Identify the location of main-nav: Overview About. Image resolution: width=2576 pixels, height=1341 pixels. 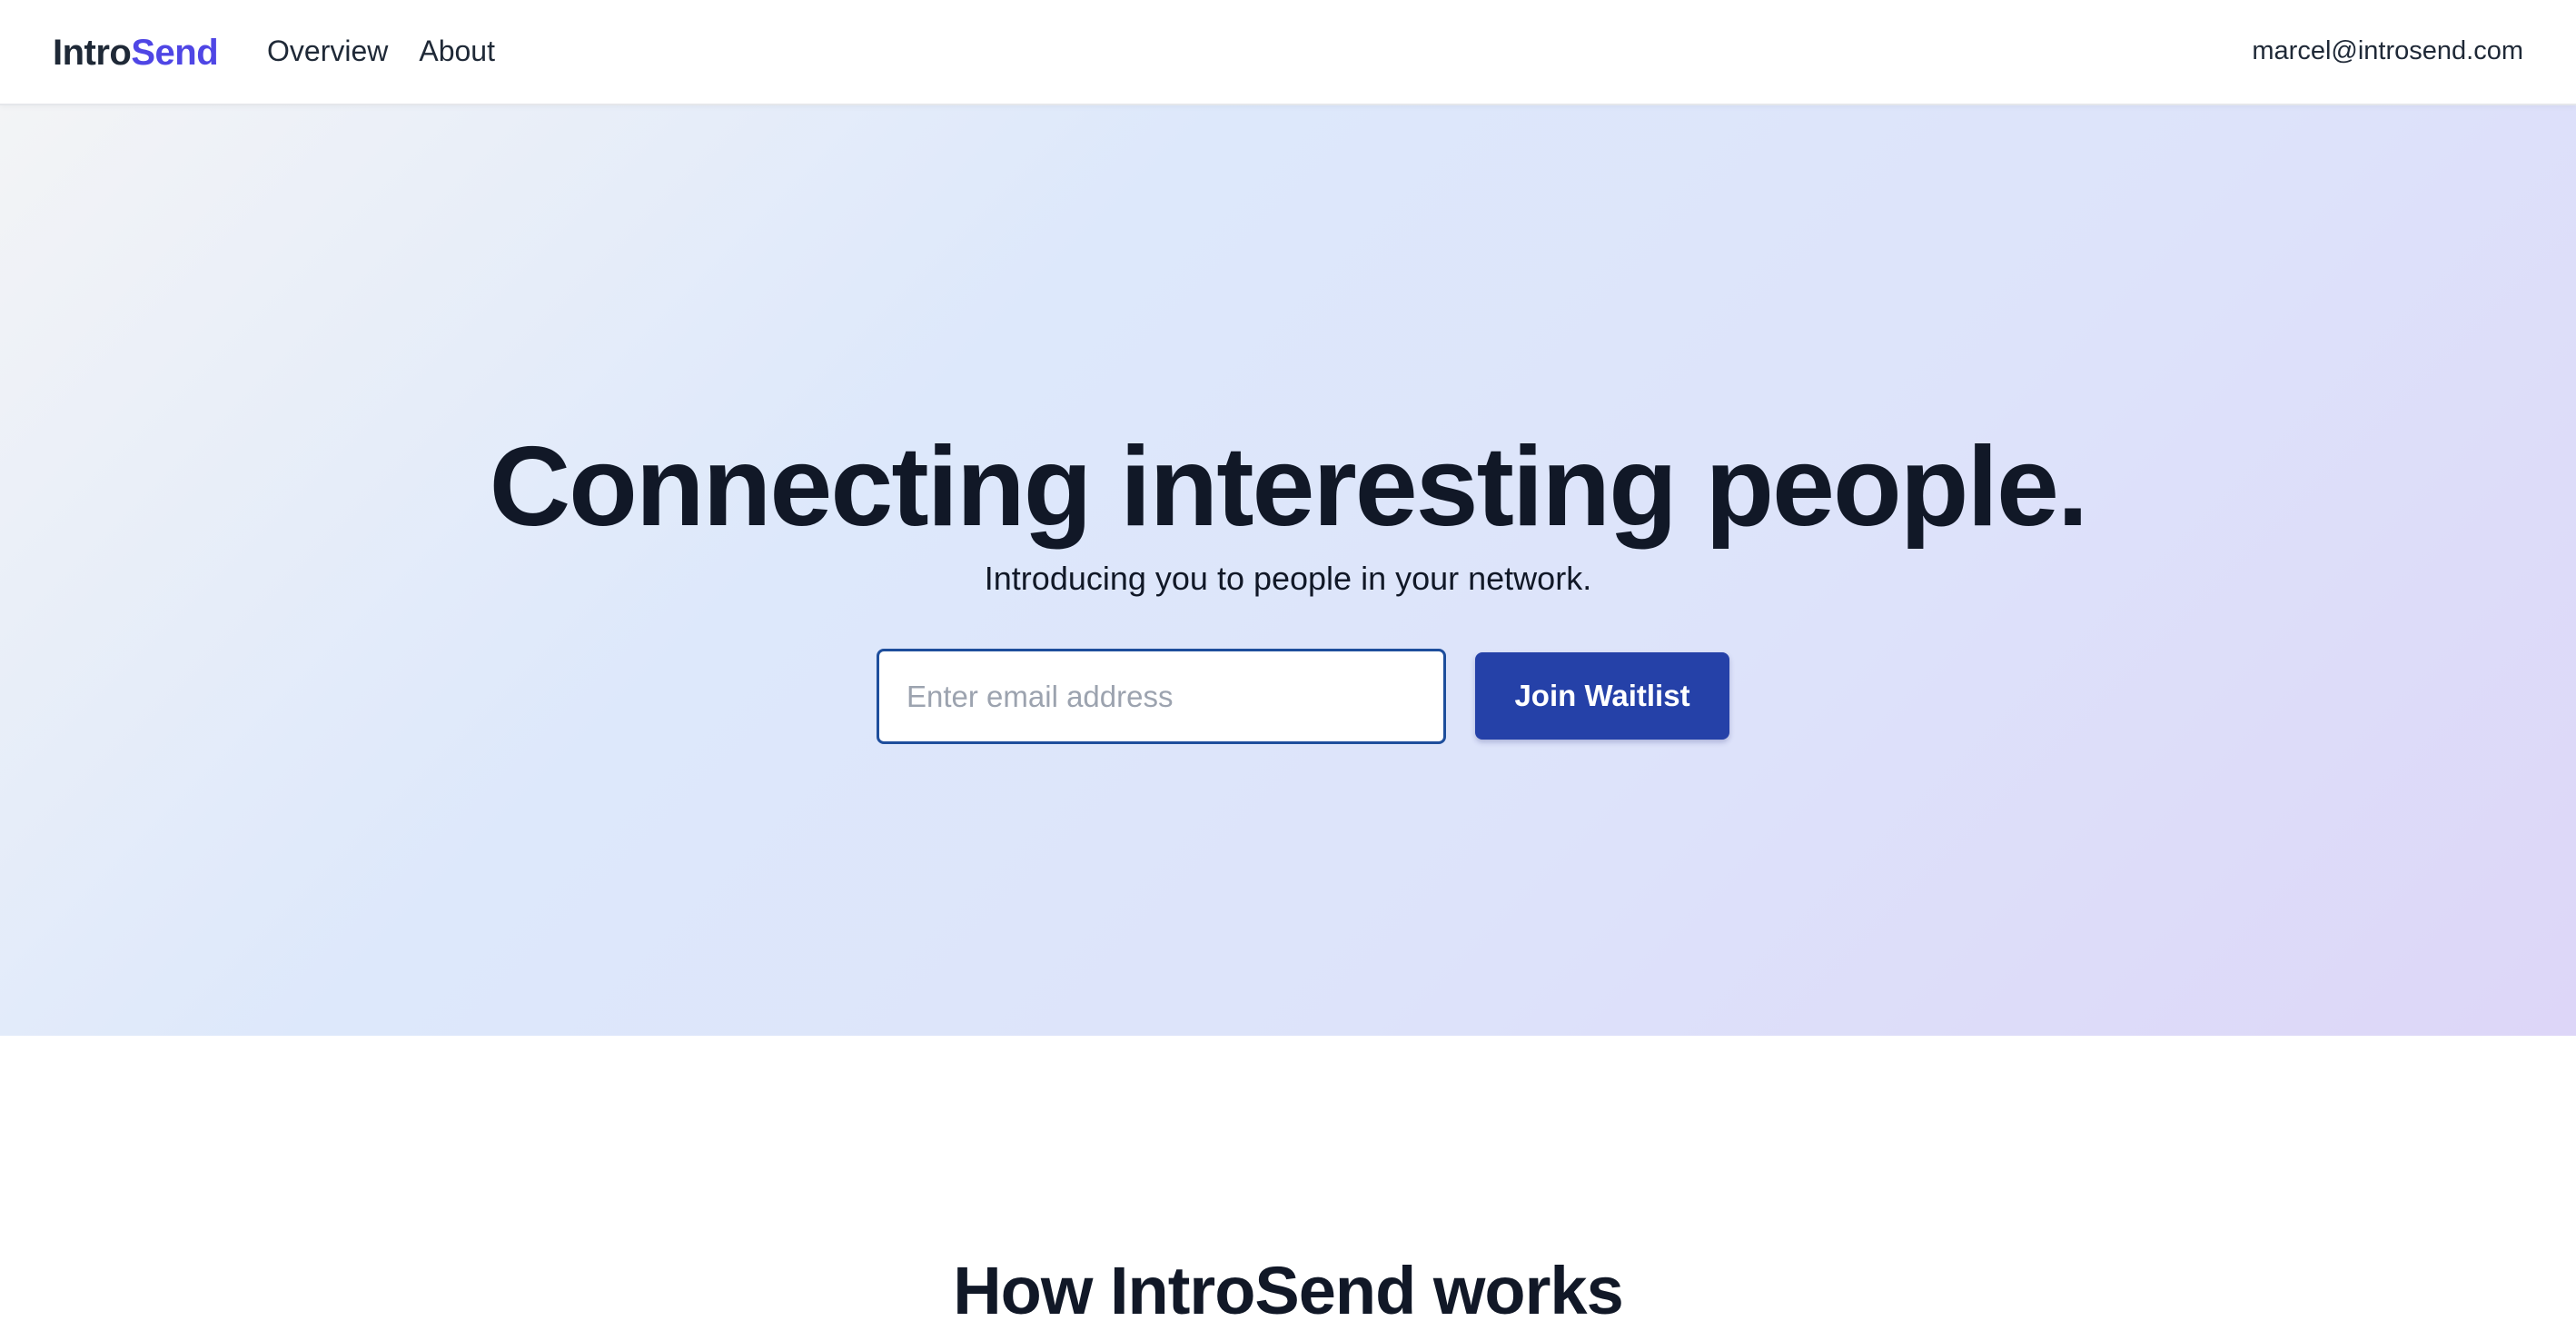
(381, 51).